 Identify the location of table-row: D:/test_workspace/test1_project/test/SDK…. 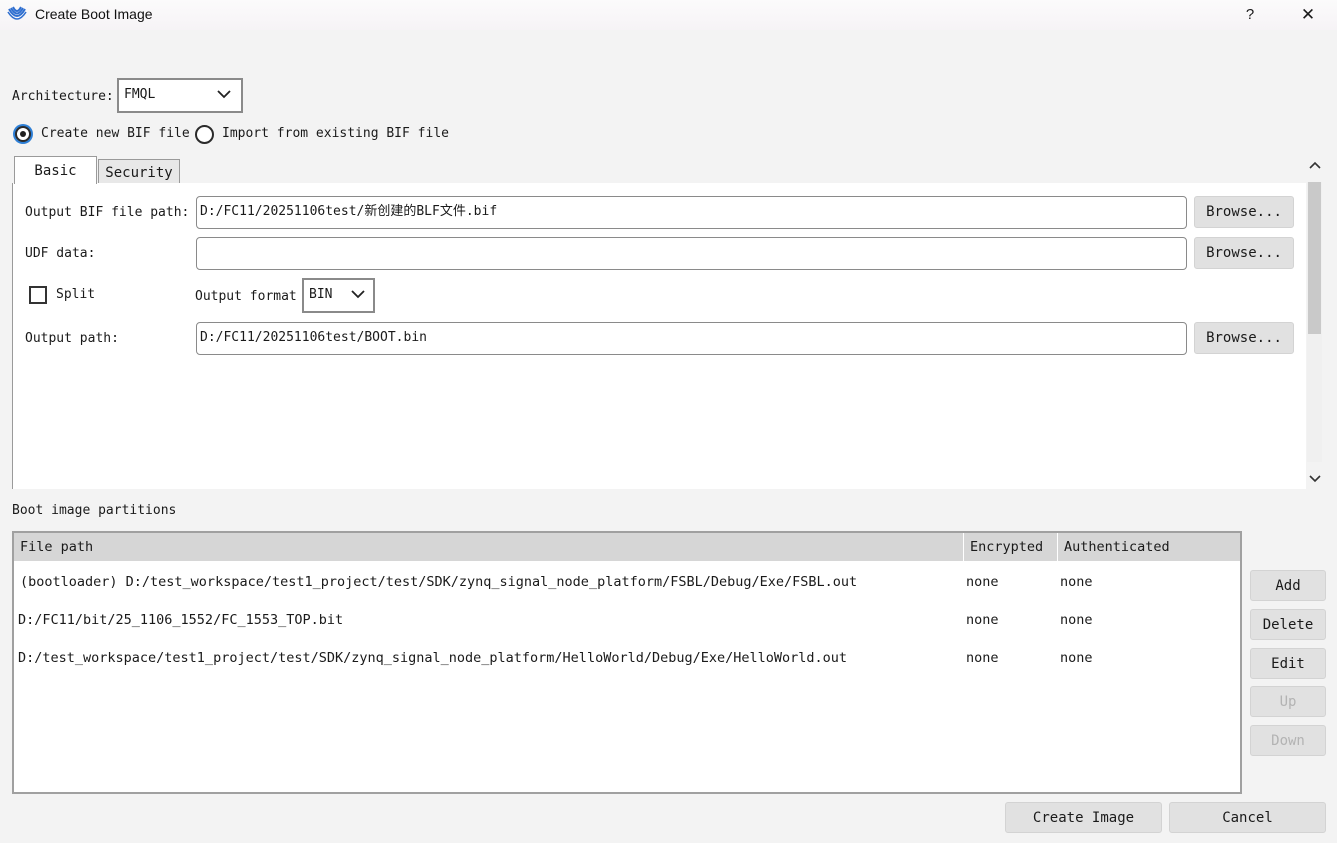
(627, 658).